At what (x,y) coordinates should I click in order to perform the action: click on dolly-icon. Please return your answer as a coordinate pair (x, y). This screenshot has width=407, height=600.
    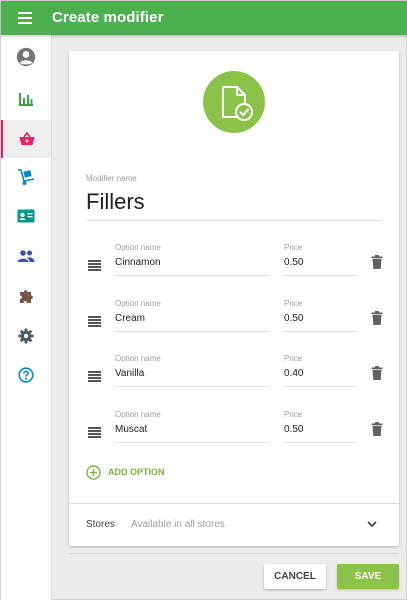
    Looking at the image, I should click on (26, 177).